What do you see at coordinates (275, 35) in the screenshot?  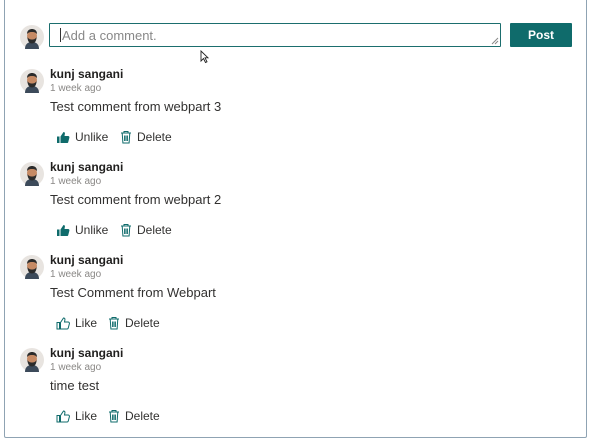 I see `comment-input: Add a comment.` at bounding box center [275, 35].